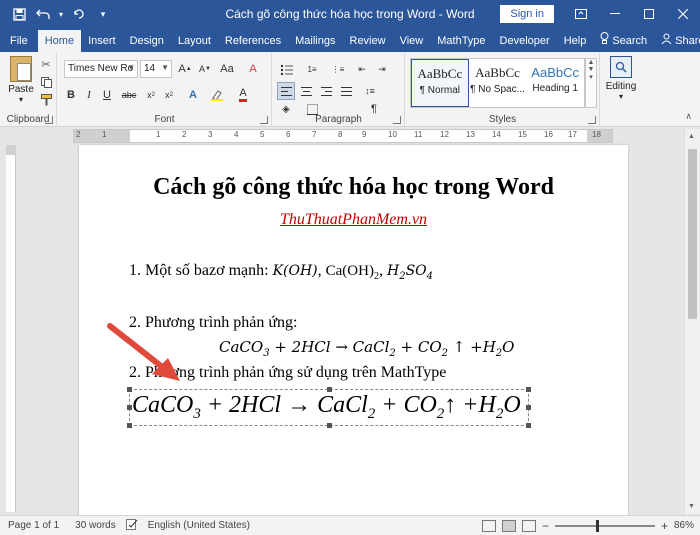 This screenshot has height=535, width=700. I want to click on font-name-combo: Times New Ro ▼, so click(101, 69).